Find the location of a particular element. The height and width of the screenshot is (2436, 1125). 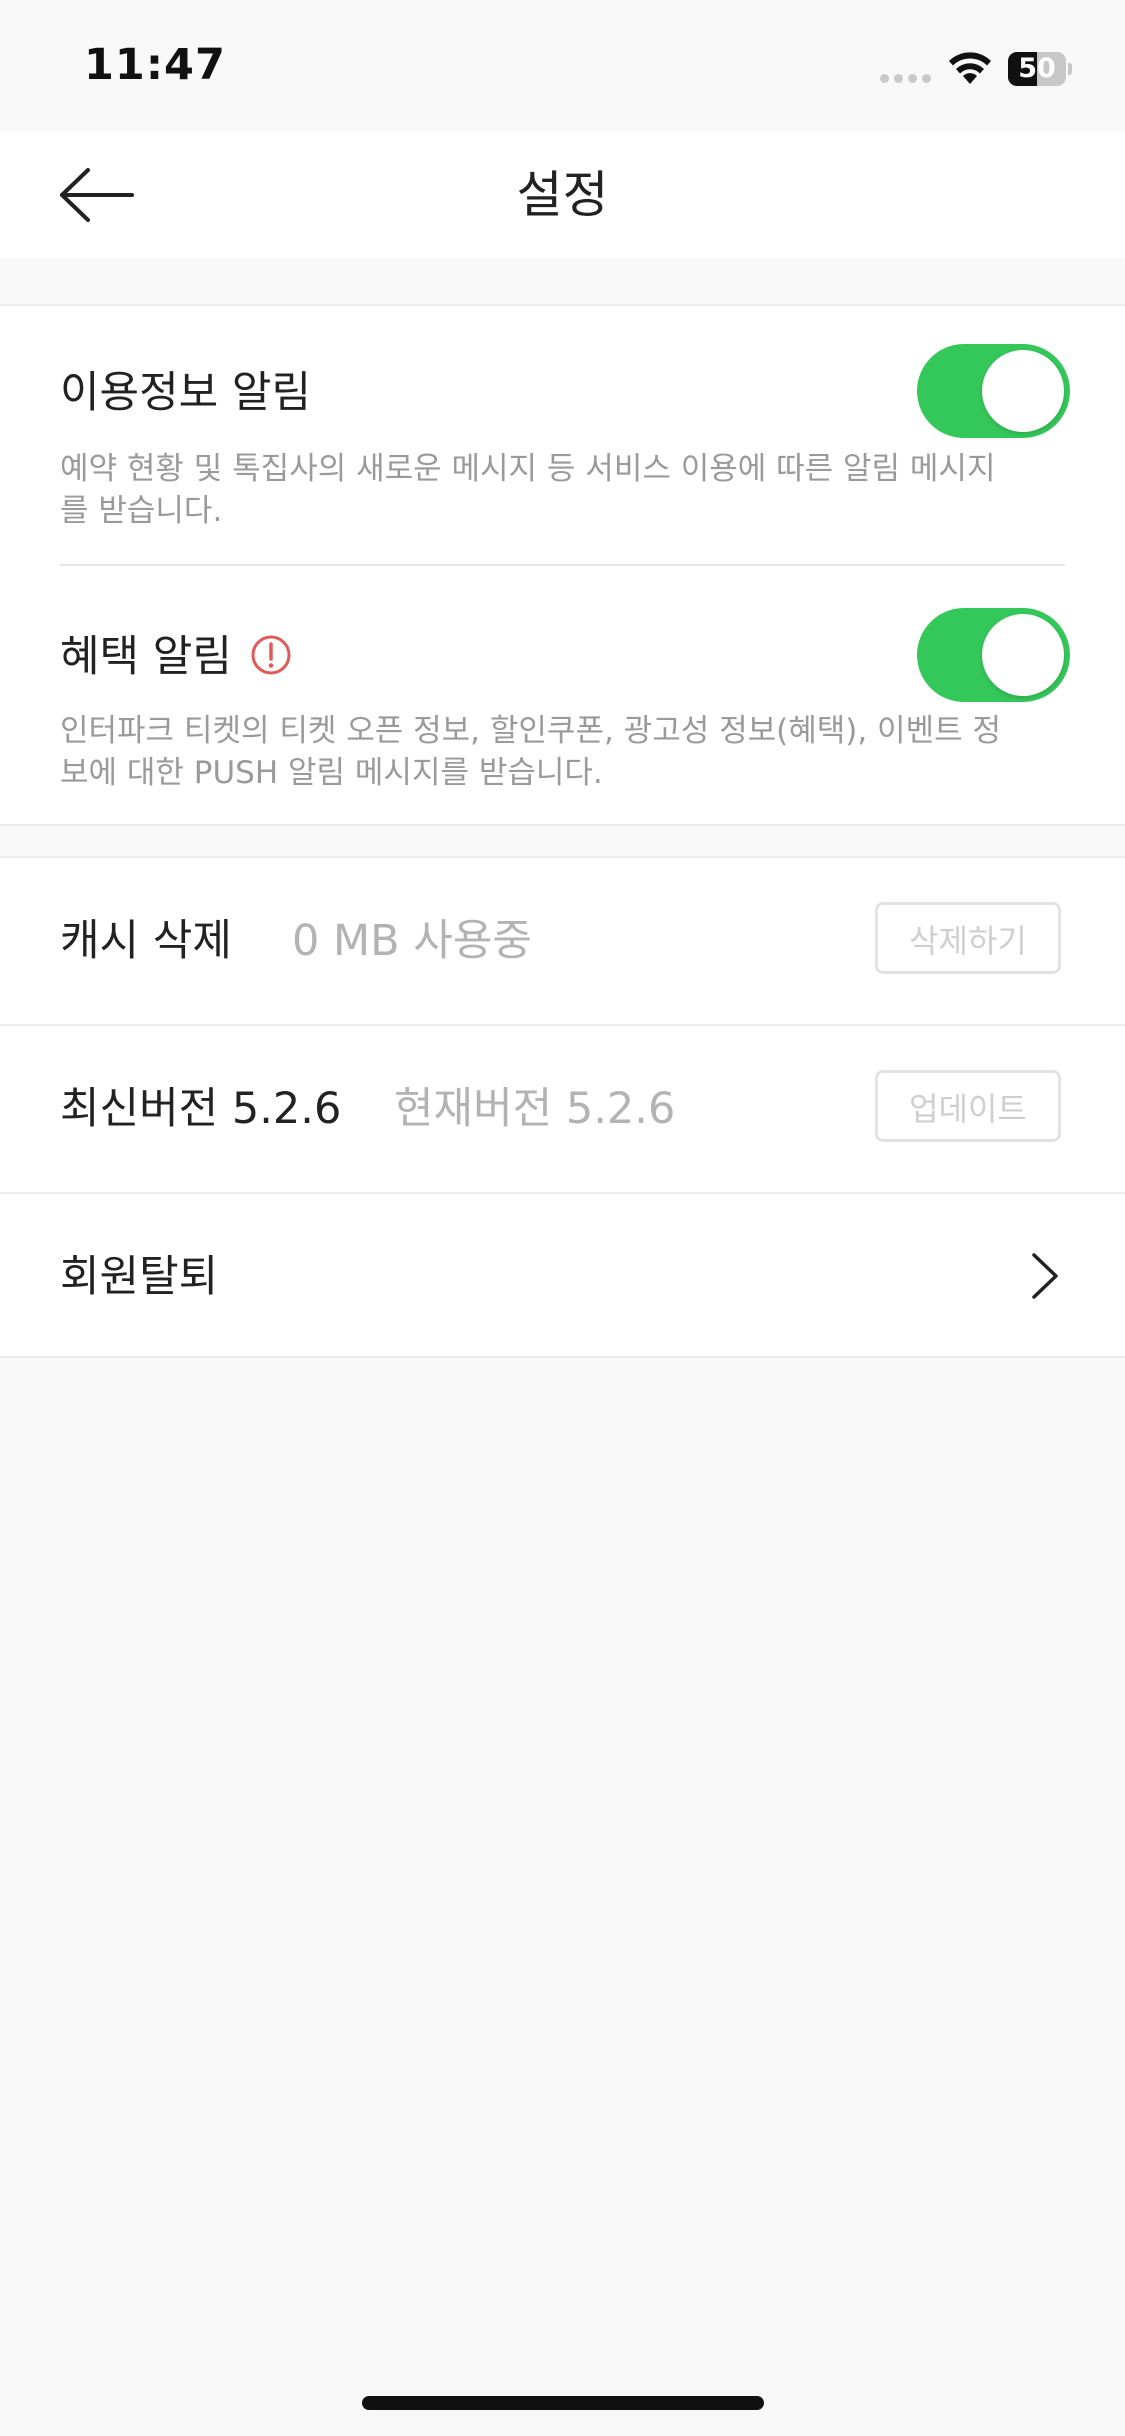

benefit-notification-title: 혜택 알림 is located at coordinates (146, 657).